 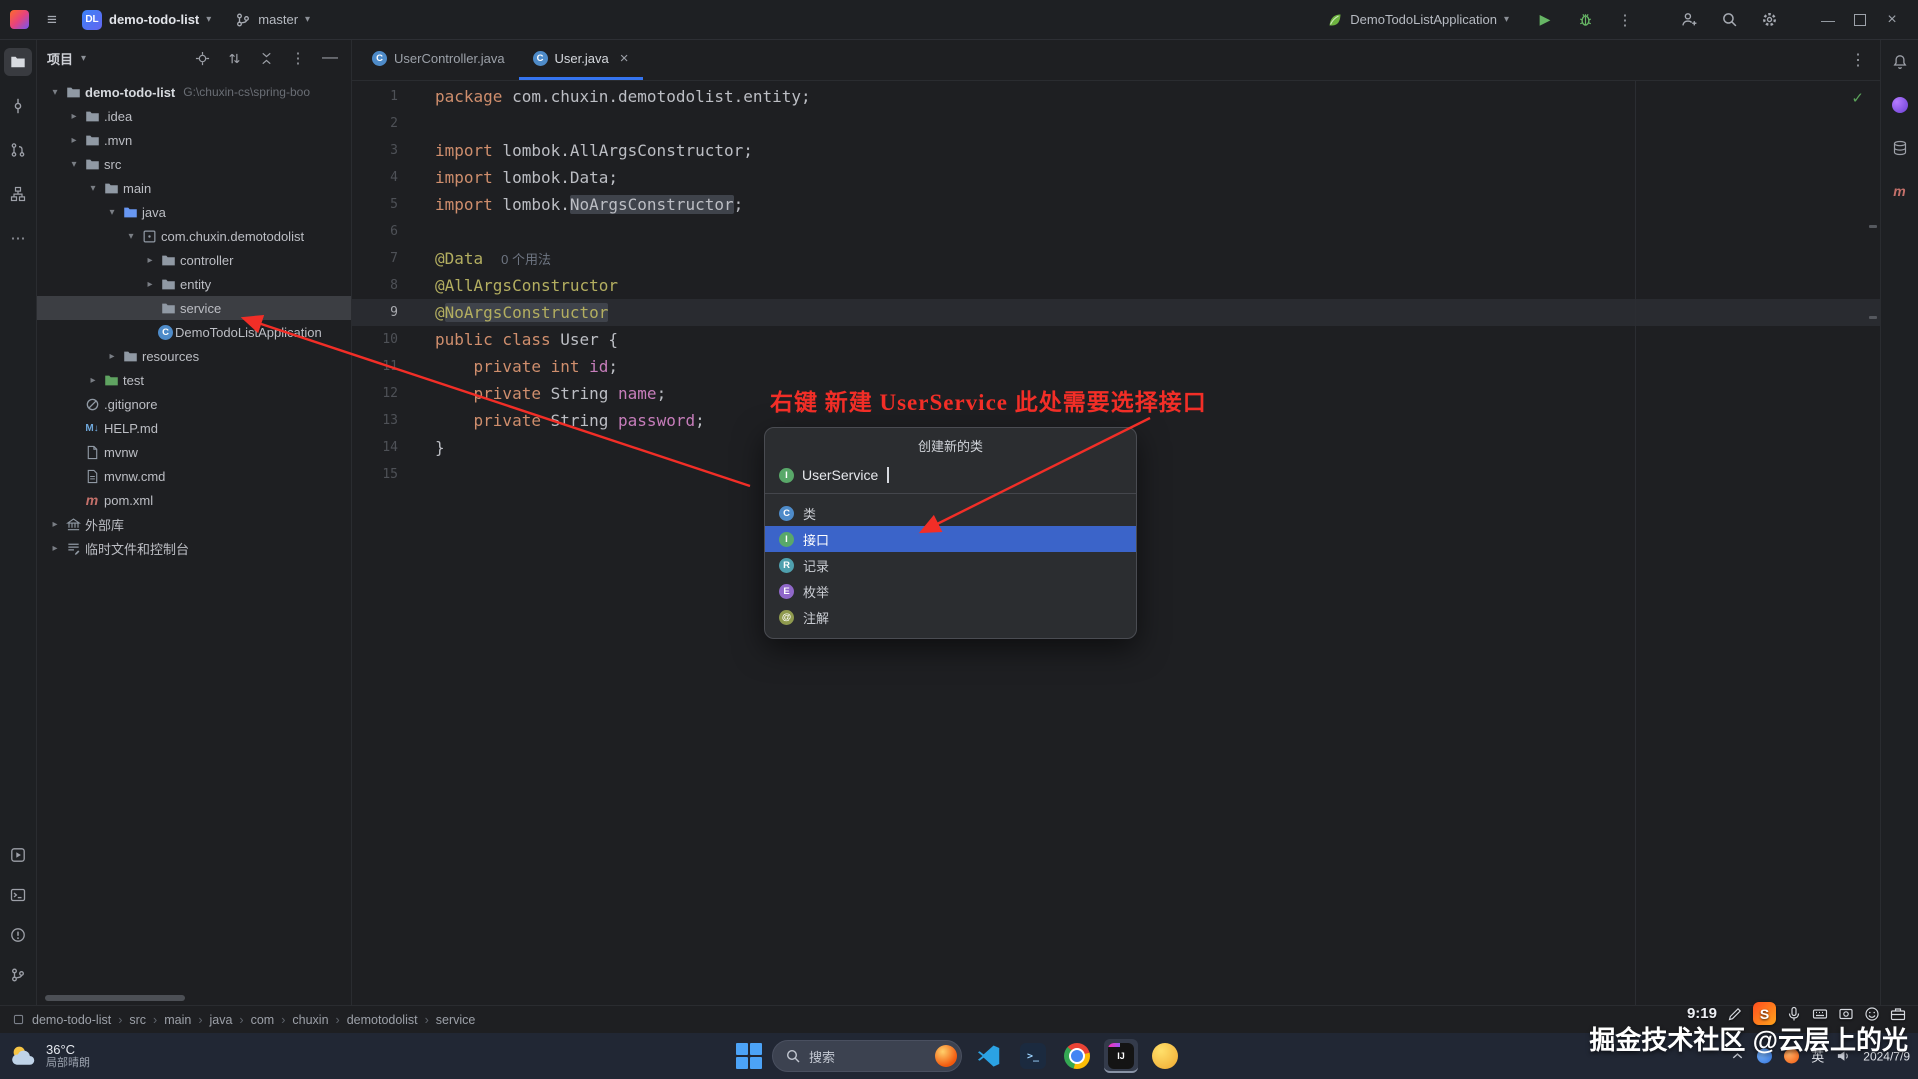 What do you see at coordinates (1545, 20) in the screenshot?
I see `run-button: ▶` at bounding box center [1545, 20].